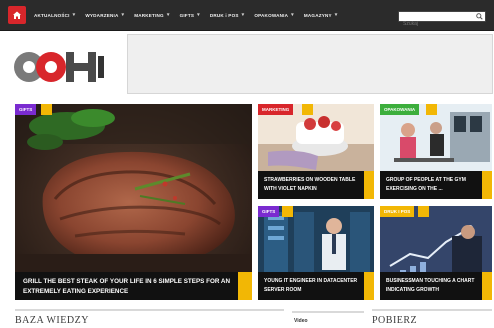 The height and width of the screenshot is (328, 494). What do you see at coordinates (81, 67) in the screenshot?
I see `logo-letter-h` at bounding box center [81, 67].